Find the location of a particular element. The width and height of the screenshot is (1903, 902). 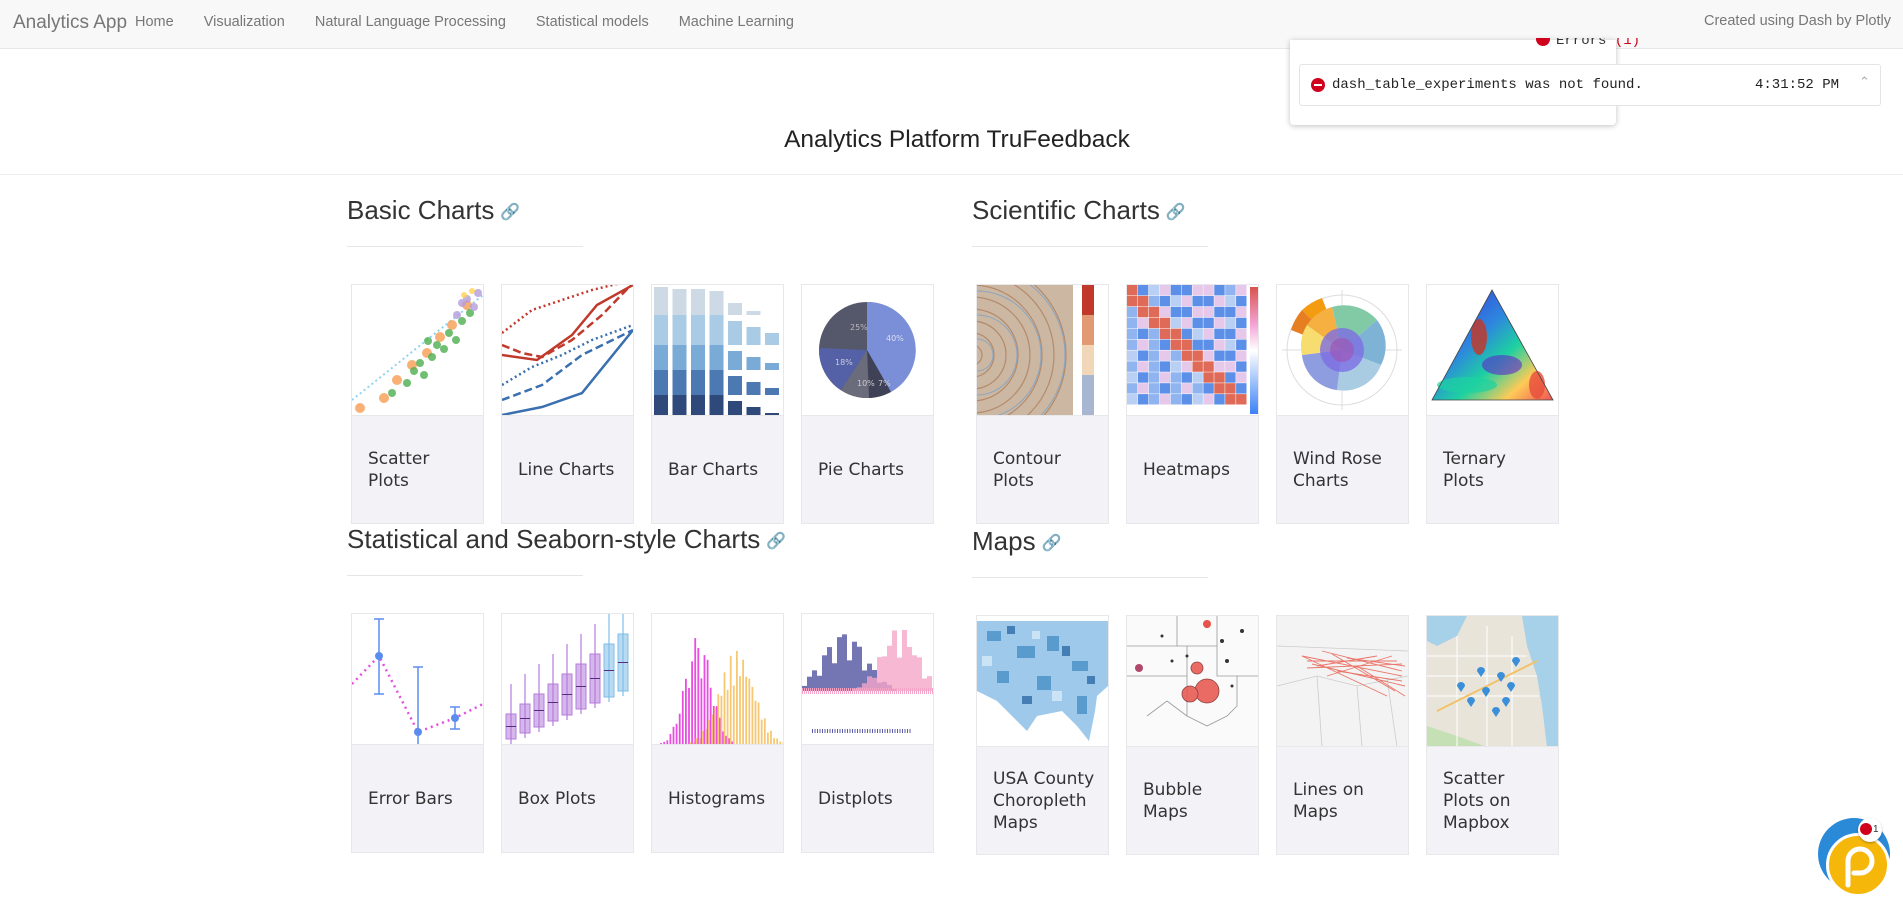

card-label: Error Bars is located at coordinates (410, 798).